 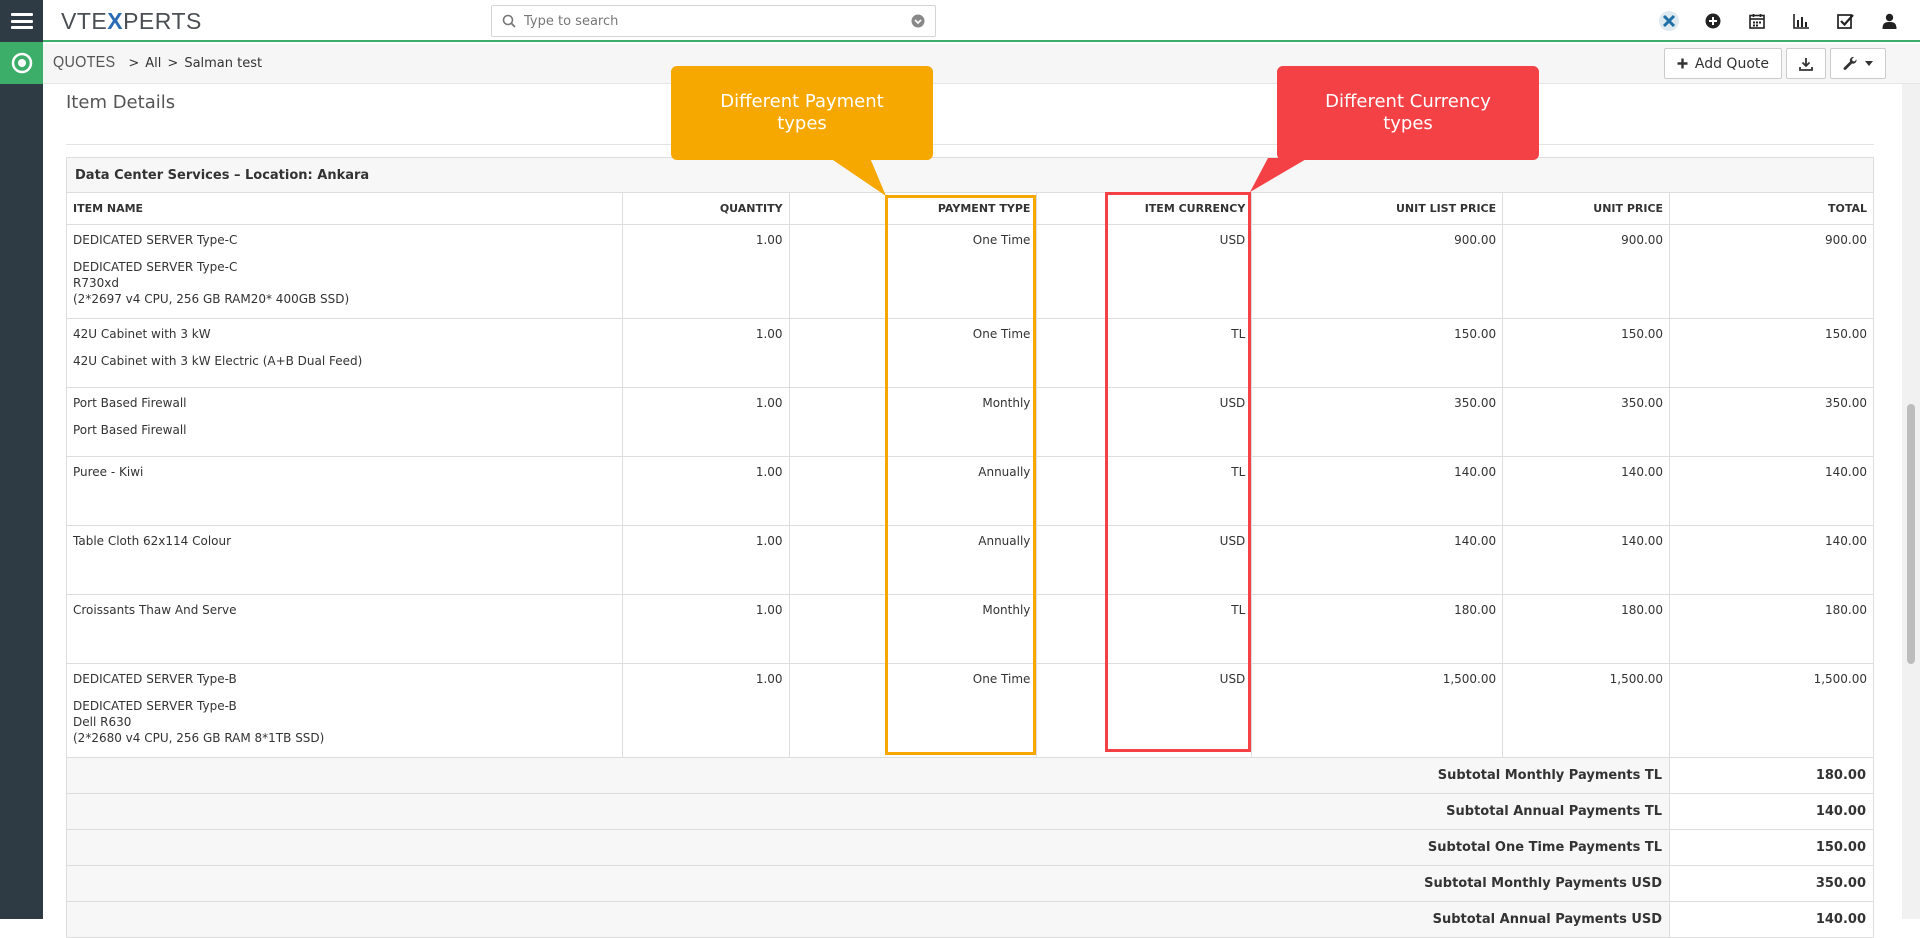 I want to click on import-button, so click(x=1806, y=63).